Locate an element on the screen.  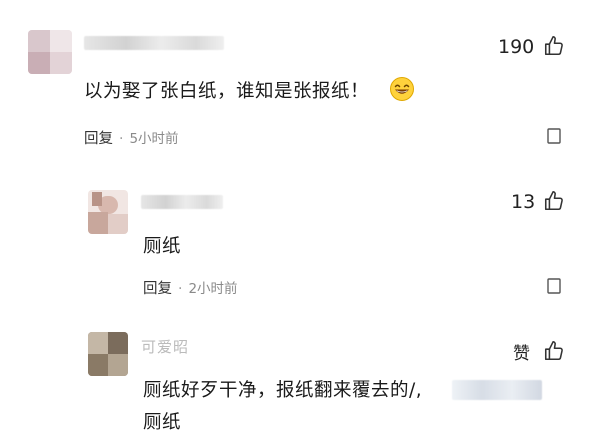
timestamp: 2小时前 is located at coordinates (213, 289).